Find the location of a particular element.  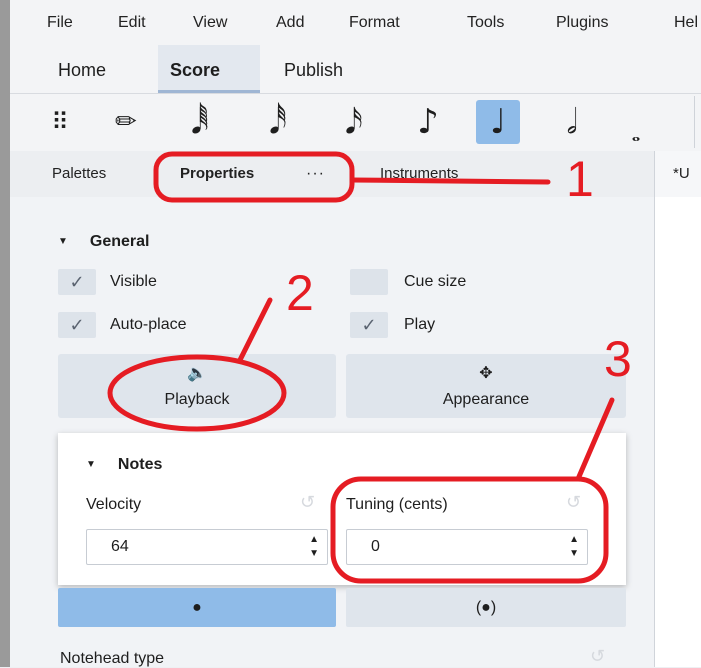

annotation-number-3: 3 is located at coordinates (618, 359).